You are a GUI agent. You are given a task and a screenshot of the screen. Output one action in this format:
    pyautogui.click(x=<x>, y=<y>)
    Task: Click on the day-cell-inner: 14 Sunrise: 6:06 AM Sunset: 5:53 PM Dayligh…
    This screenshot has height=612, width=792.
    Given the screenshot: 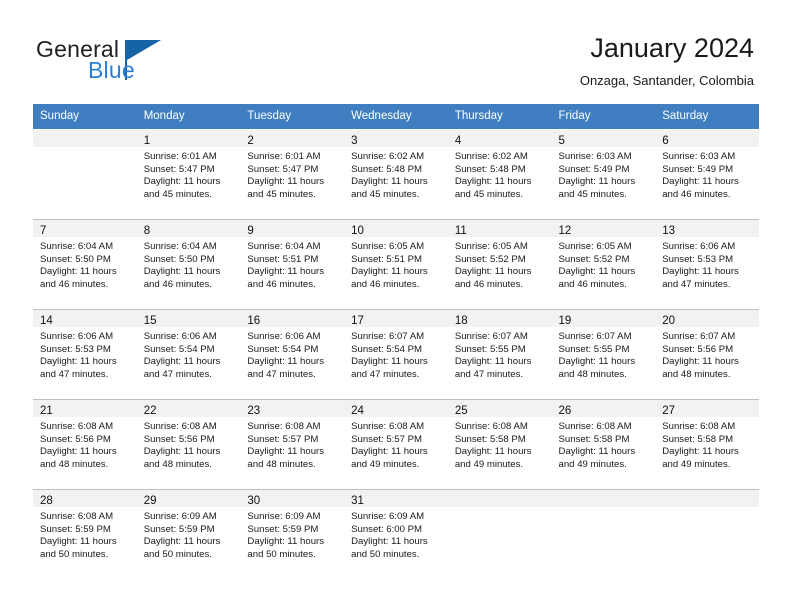 What is the action you would take?
    pyautogui.click(x=85, y=354)
    